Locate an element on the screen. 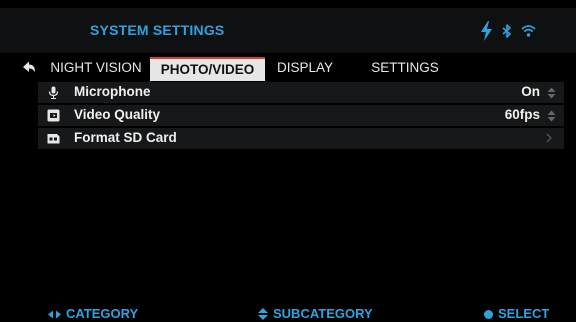 The width and height of the screenshot is (576, 322). microphone-icon is located at coordinates (53, 92).